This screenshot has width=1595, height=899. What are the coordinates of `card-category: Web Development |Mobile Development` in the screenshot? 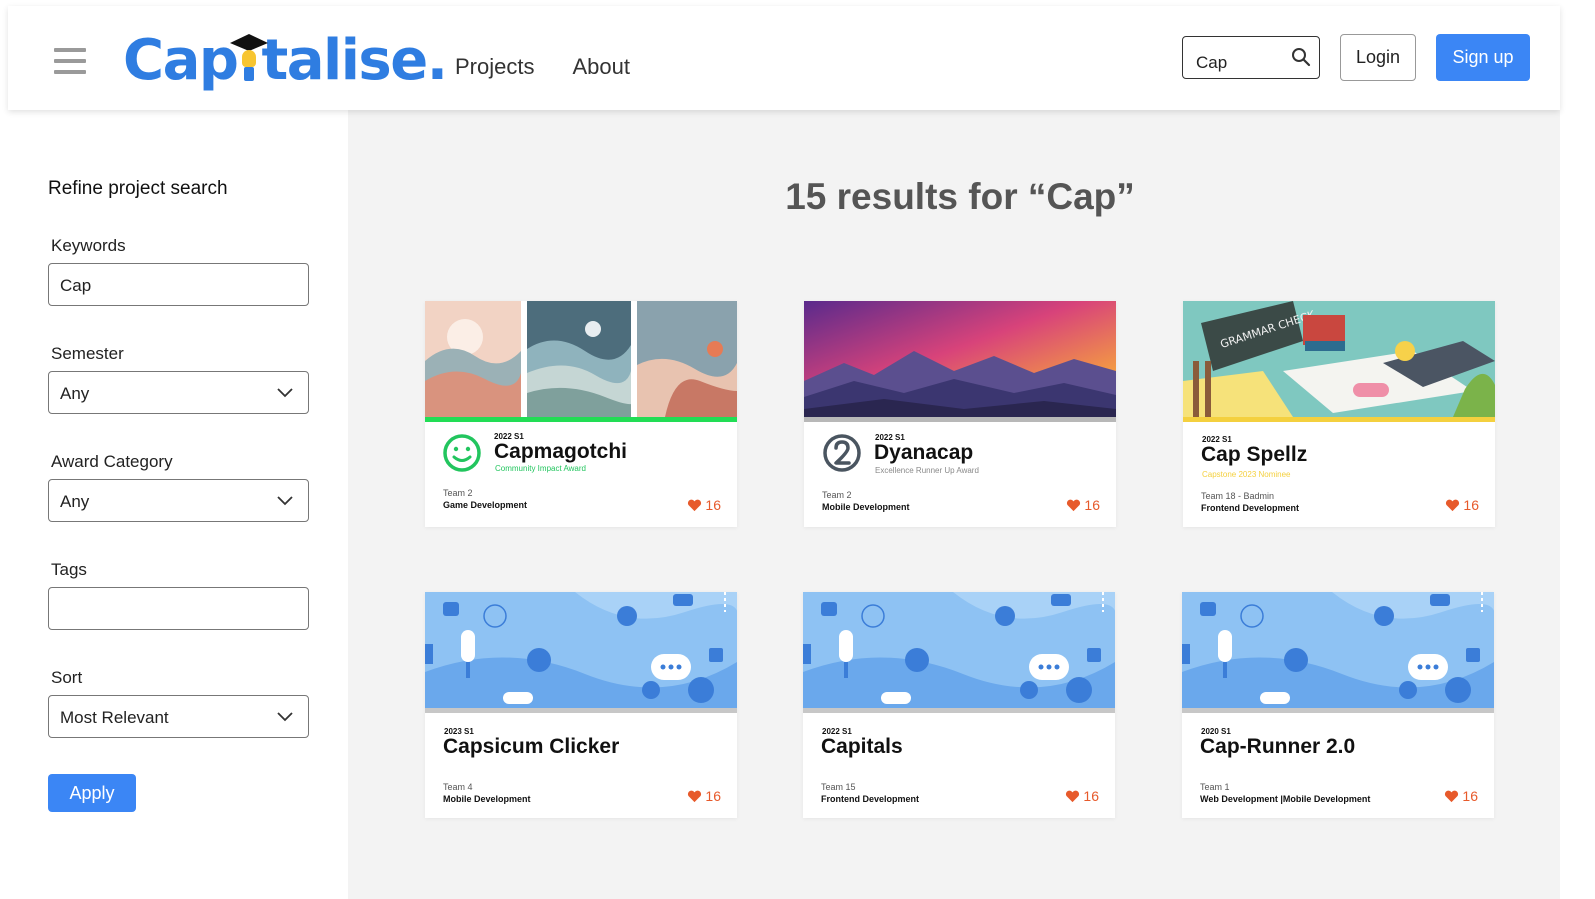 It's located at (1285, 799).